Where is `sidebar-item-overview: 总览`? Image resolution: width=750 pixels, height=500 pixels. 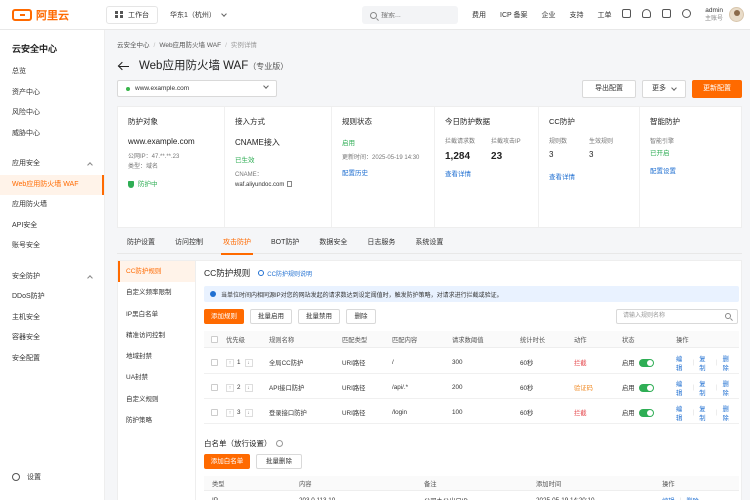 sidebar-item-overview: 总览 is located at coordinates (52, 72).